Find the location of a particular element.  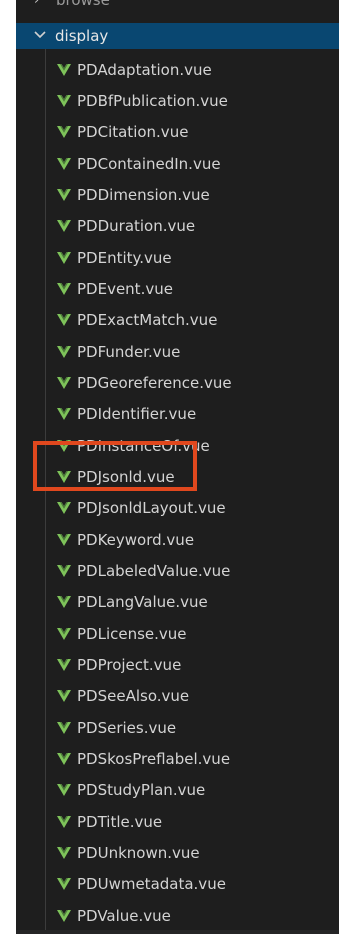

panel-bottom-edge is located at coordinates (177, 932).